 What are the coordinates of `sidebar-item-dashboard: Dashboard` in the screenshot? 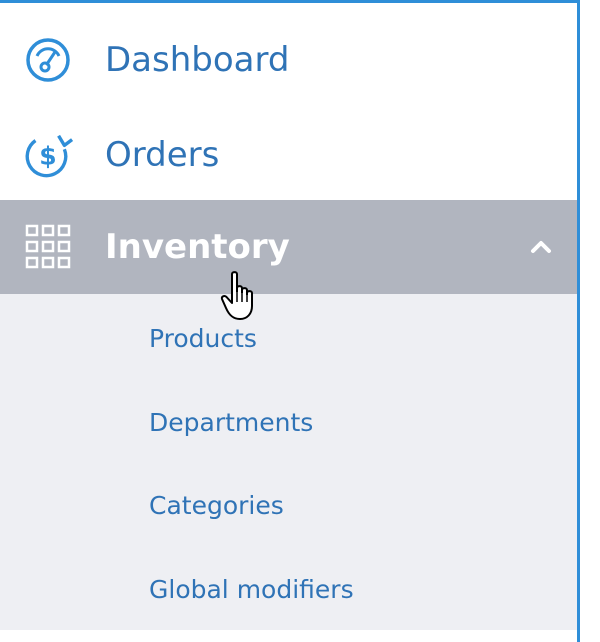 It's located at (288, 60).